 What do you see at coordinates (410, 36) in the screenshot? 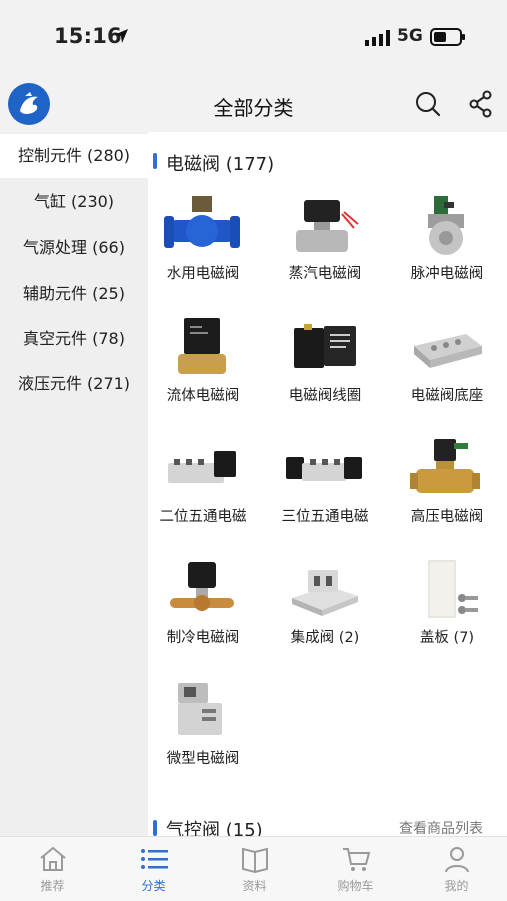
I see `network-type: 5G` at bounding box center [410, 36].